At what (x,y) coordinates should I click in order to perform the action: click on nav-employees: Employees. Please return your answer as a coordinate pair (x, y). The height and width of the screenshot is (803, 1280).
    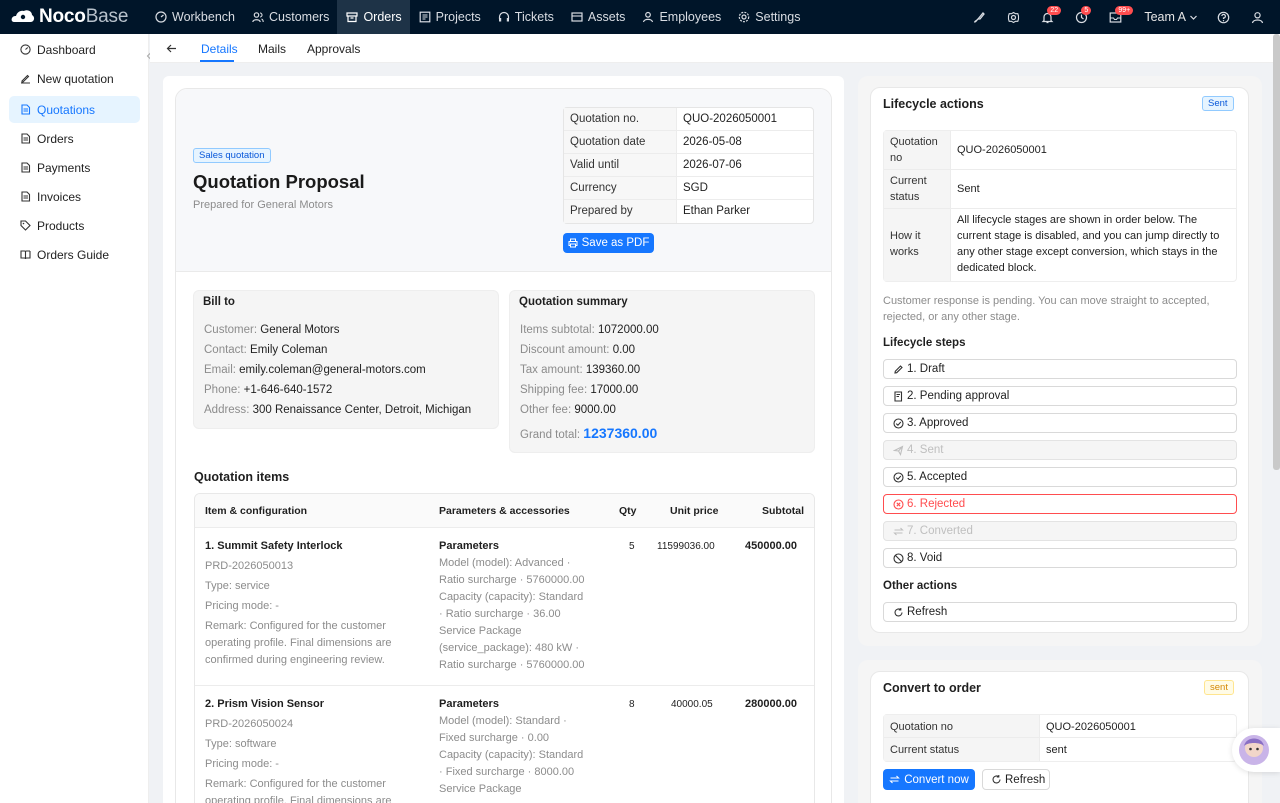
    Looking at the image, I should click on (681, 17).